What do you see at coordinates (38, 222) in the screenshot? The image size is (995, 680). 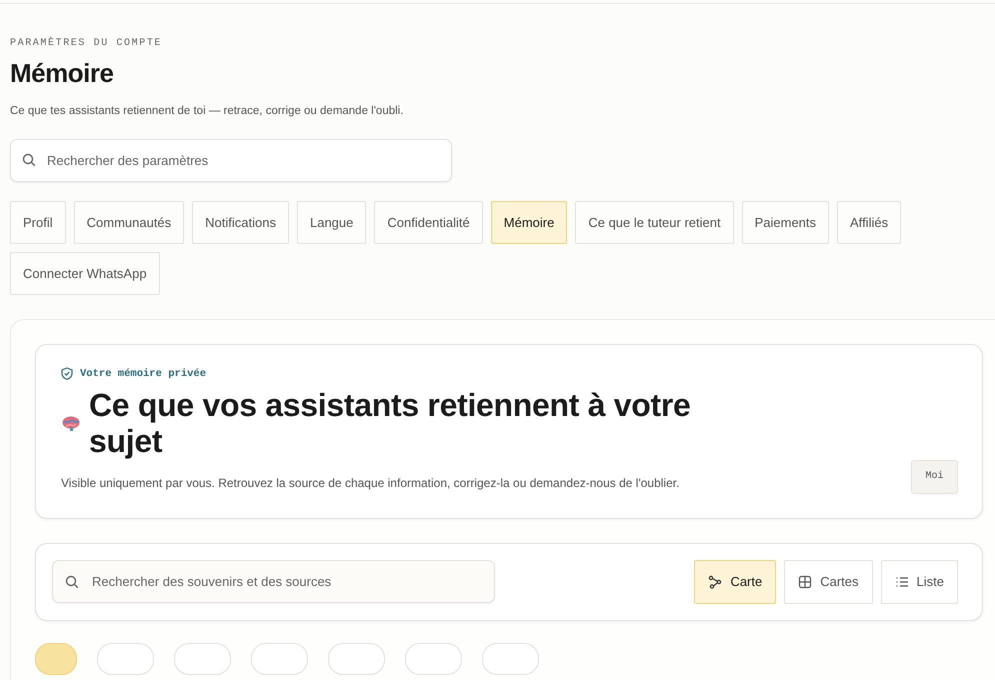 I see `settings-tab: Profil` at bounding box center [38, 222].